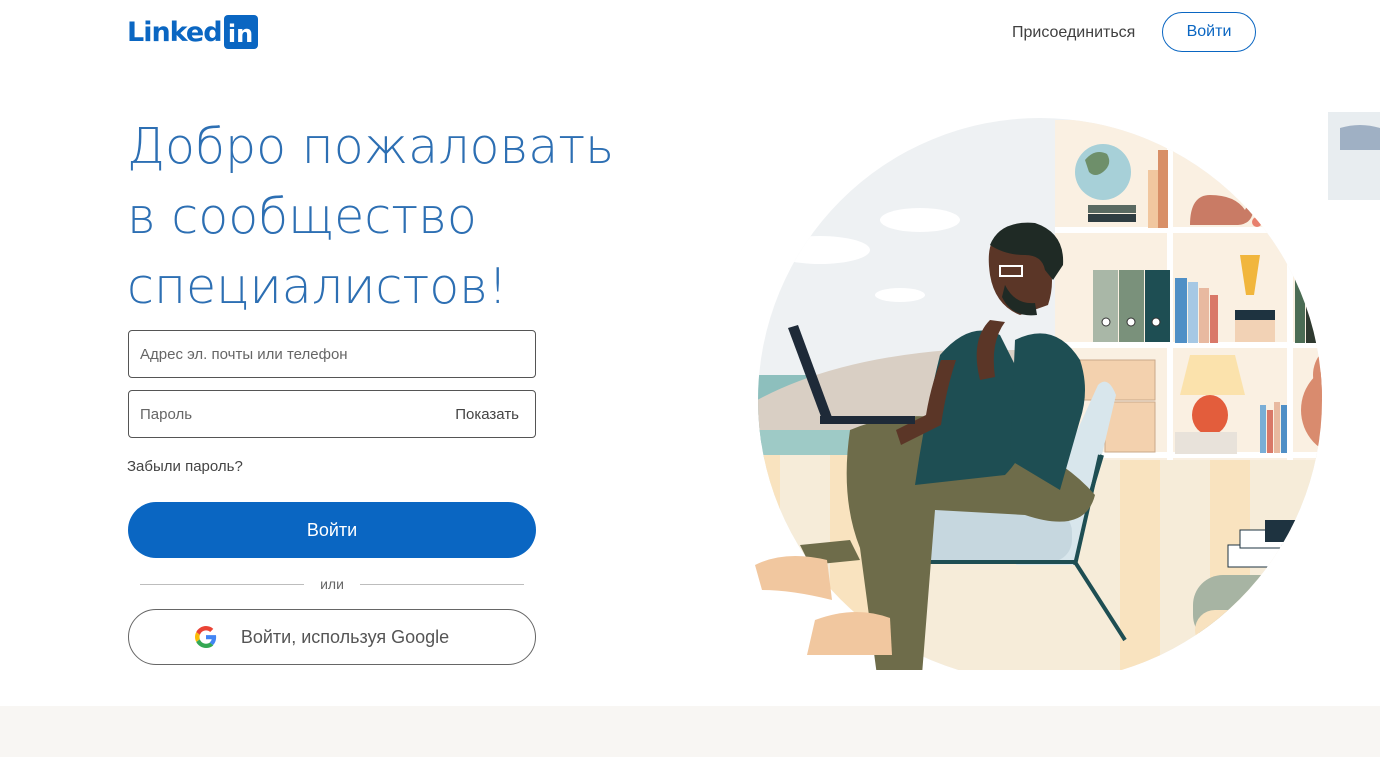 Image resolution: width=1380 pixels, height=757 pixels. I want to click on email-input, so click(332, 354).